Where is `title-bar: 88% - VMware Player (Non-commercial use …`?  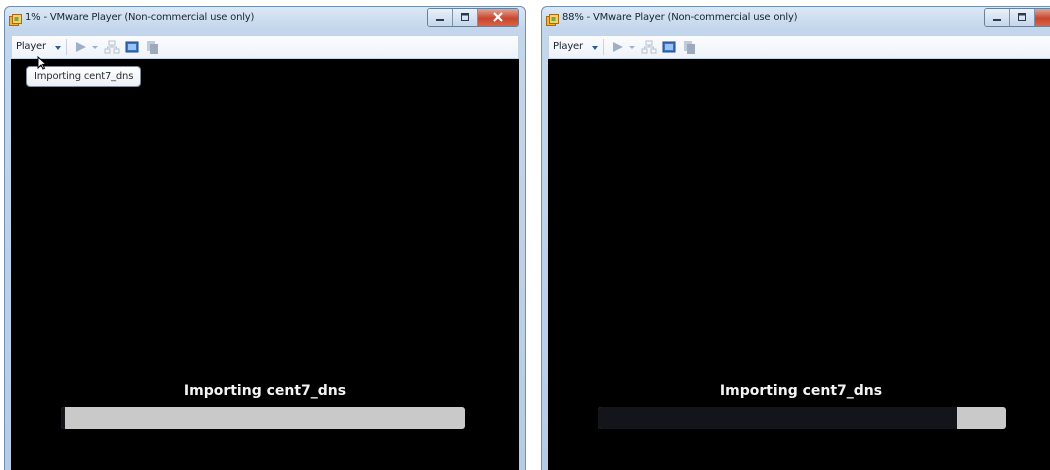
title-bar: 88% - VMware Player (Non-commercial use … is located at coordinates (796, 19).